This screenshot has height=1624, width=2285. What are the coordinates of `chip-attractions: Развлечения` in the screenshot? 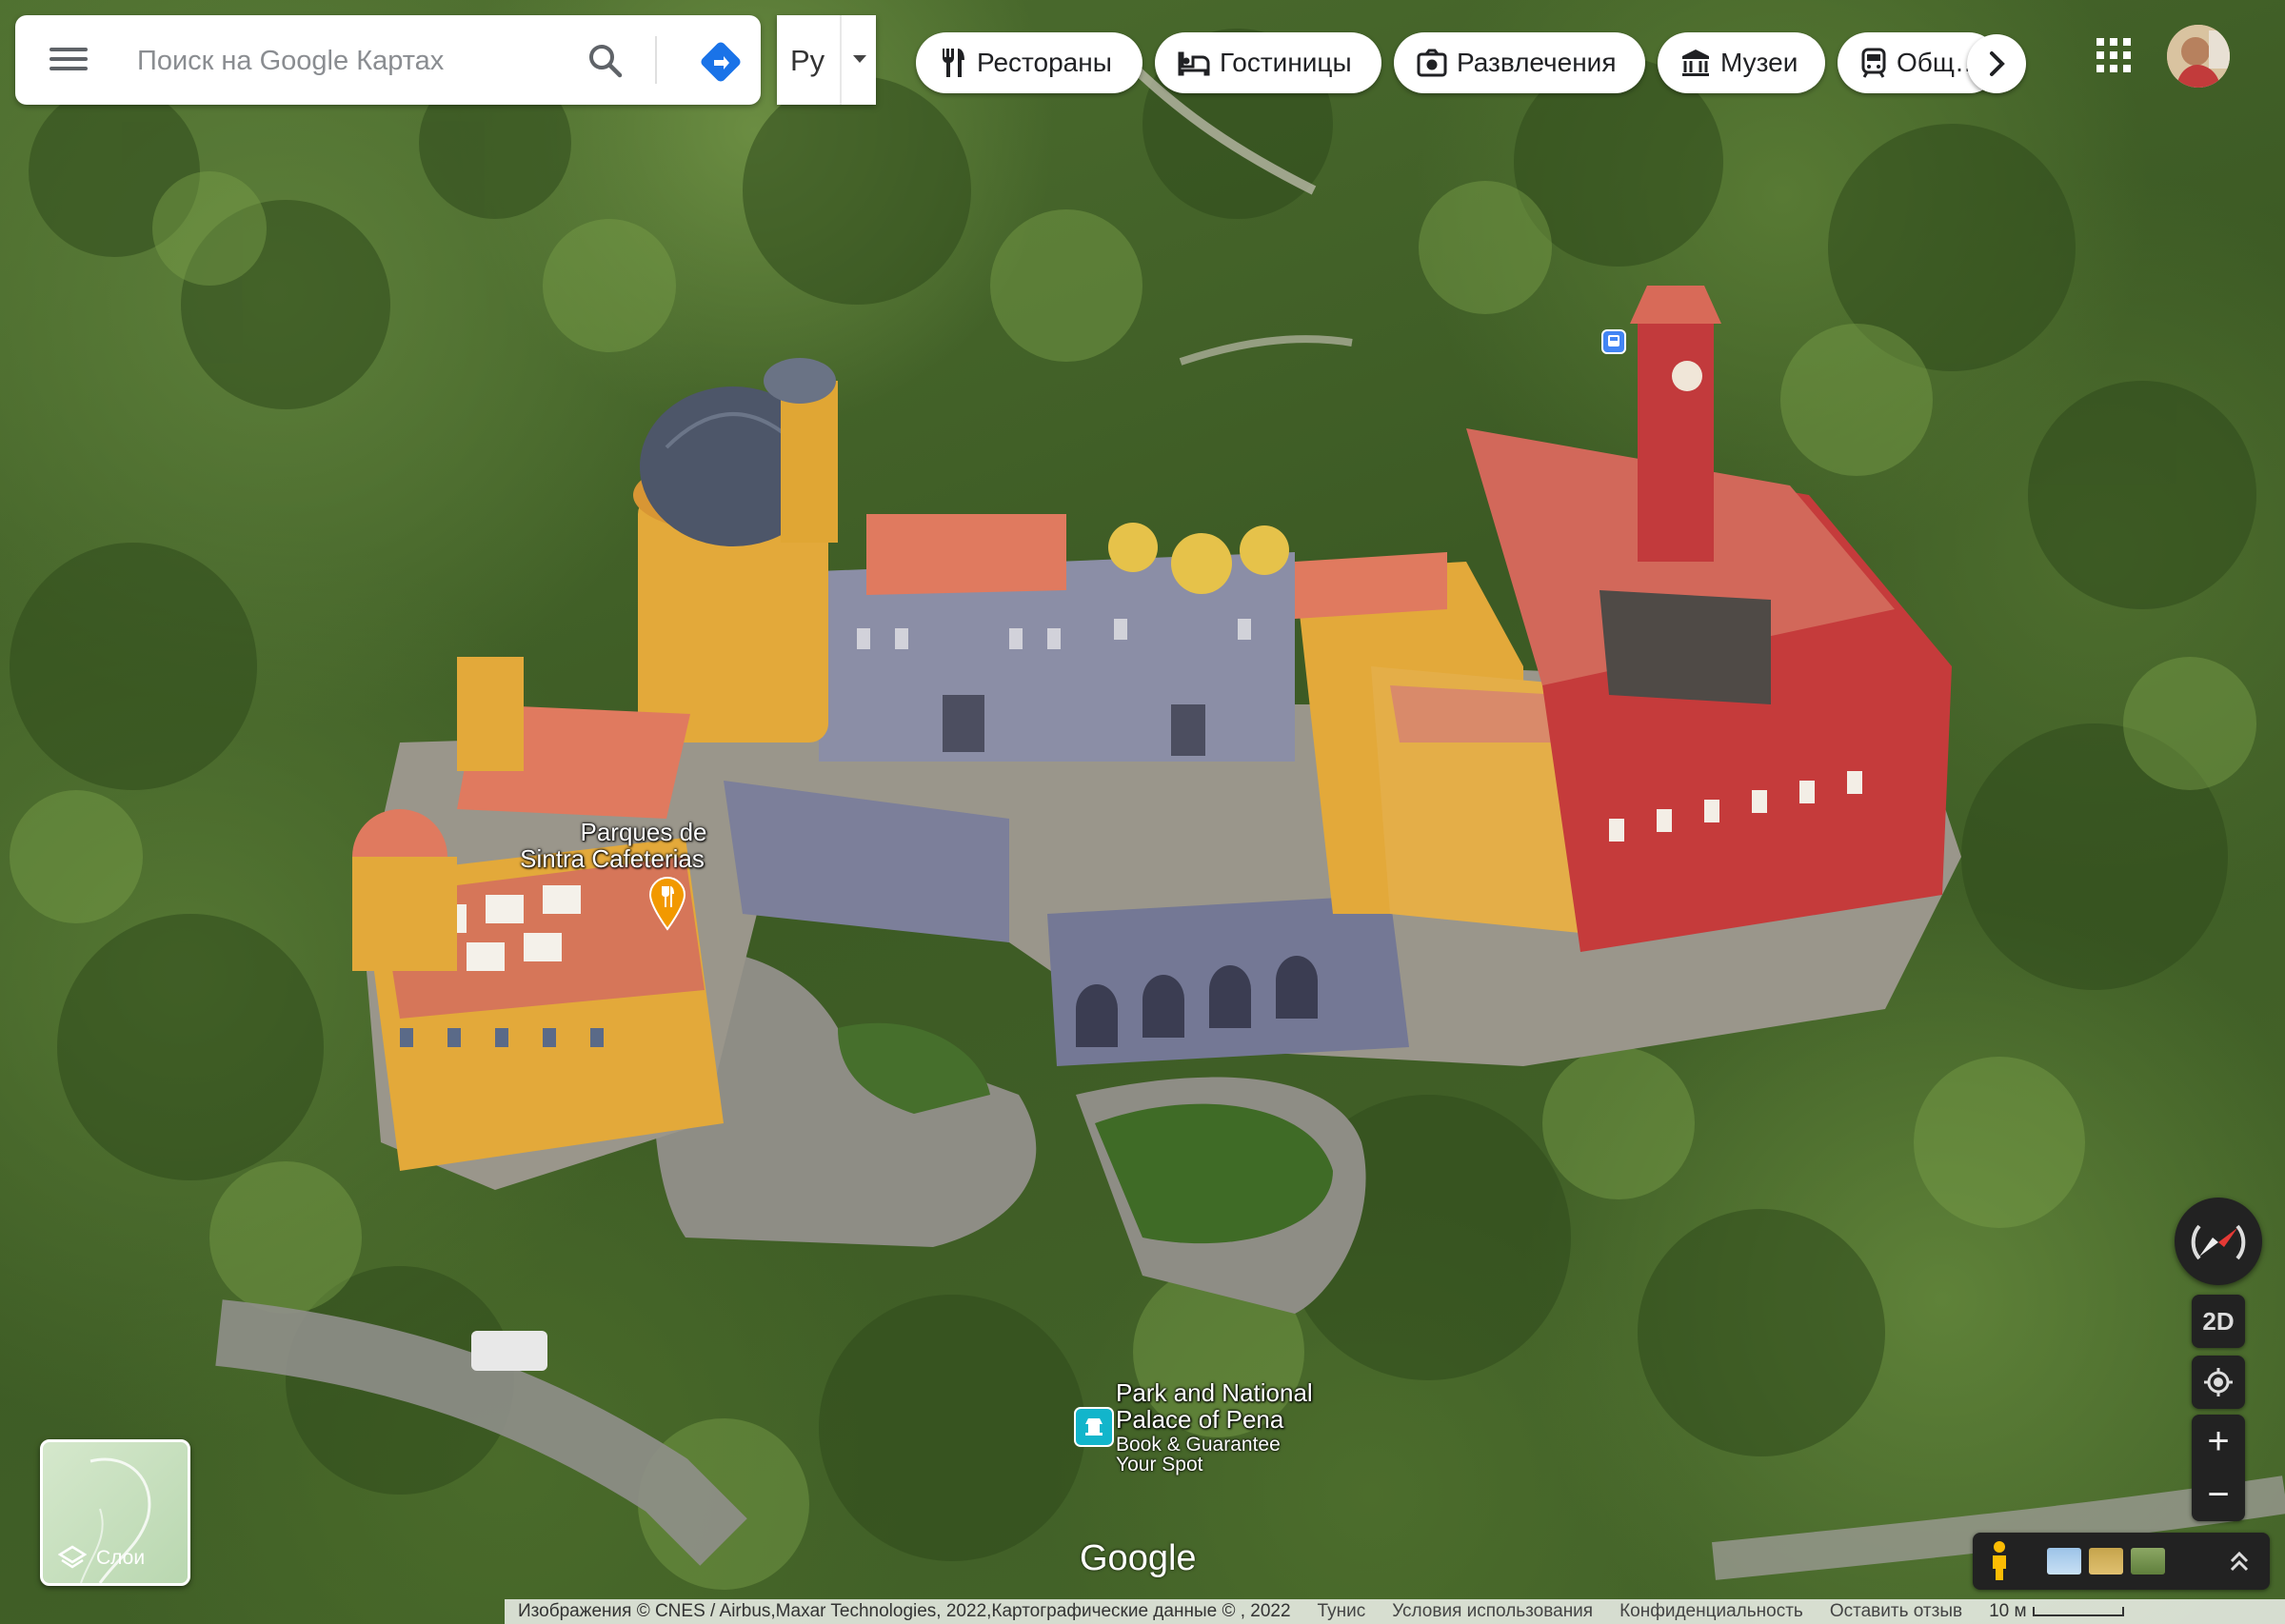 It's located at (1519, 62).